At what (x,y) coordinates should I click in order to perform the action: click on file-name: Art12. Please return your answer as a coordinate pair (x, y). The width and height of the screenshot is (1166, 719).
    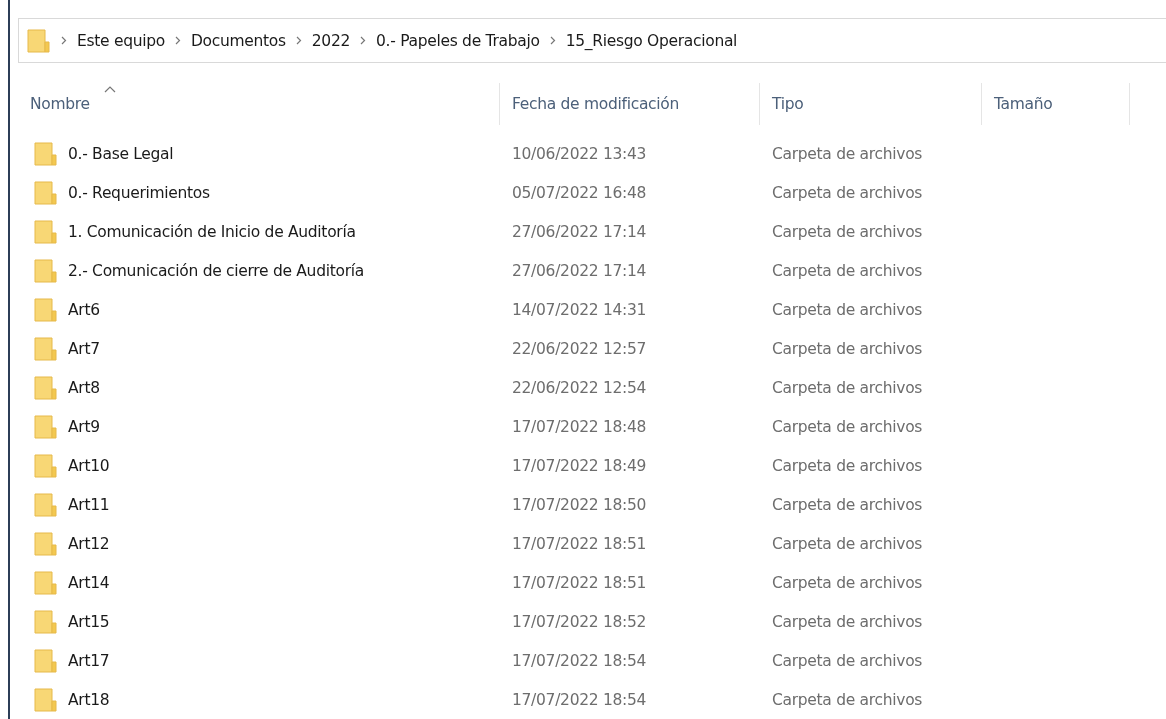
    Looking at the image, I should click on (89, 543).